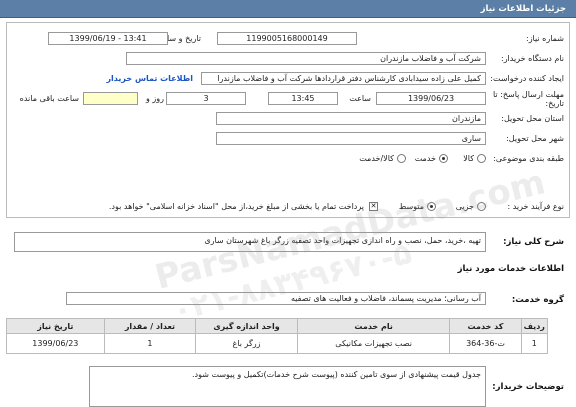  Describe the element at coordinates (528, 387) in the screenshot. I see `buyer-notes-label: توضیحات خریدار:` at that location.